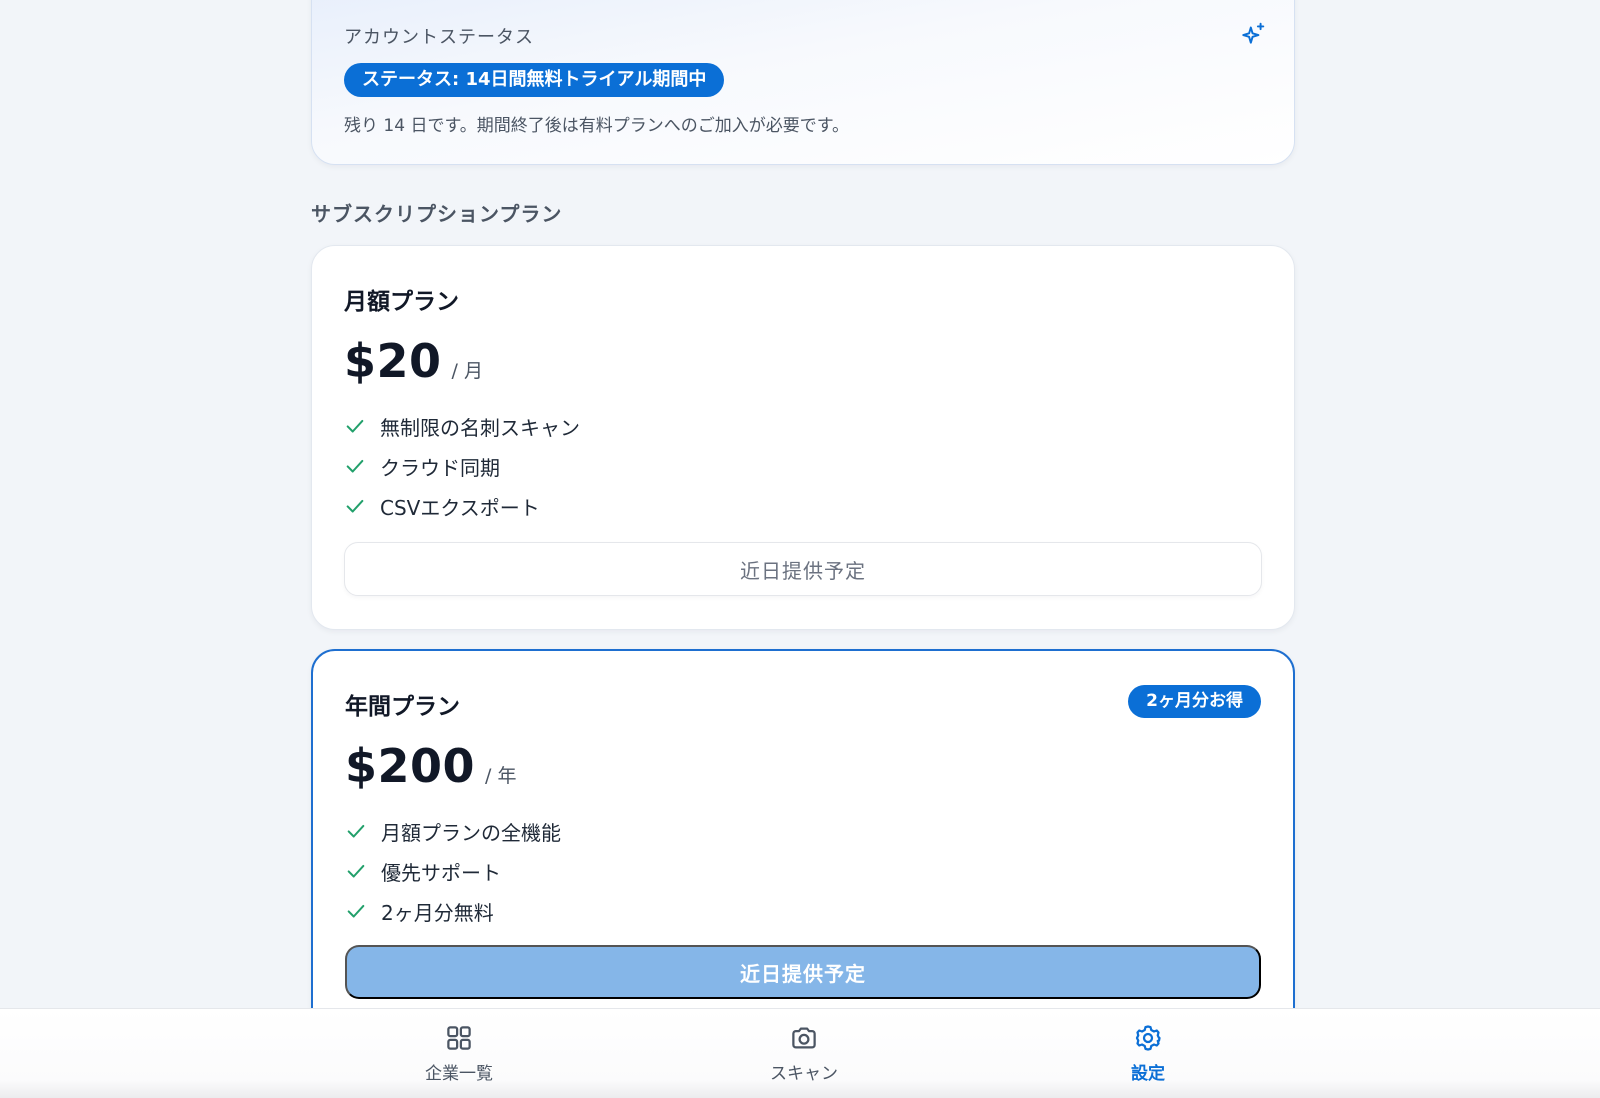 This screenshot has height=1098, width=1600. What do you see at coordinates (1253, 33) in the screenshot?
I see `sparkle-icon` at bounding box center [1253, 33].